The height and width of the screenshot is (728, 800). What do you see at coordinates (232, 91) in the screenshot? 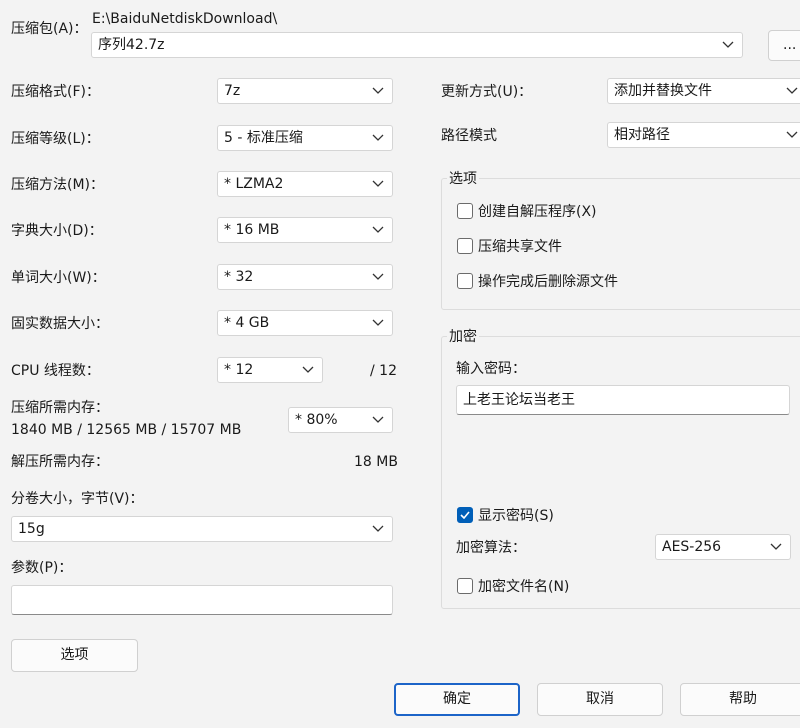
I see `format-value: 7z` at bounding box center [232, 91].